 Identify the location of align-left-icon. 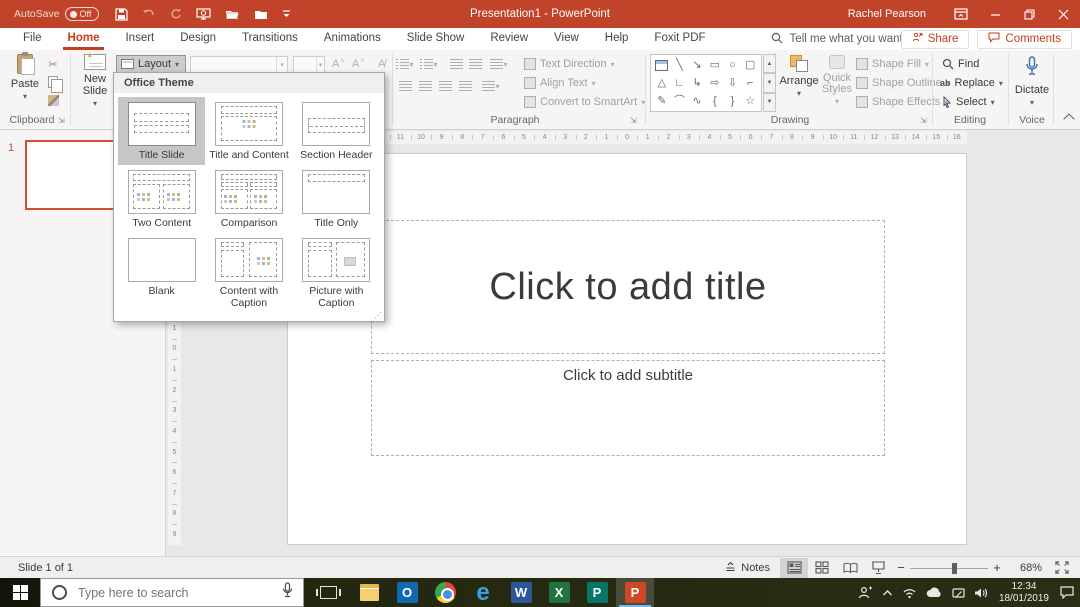
(405, 86).